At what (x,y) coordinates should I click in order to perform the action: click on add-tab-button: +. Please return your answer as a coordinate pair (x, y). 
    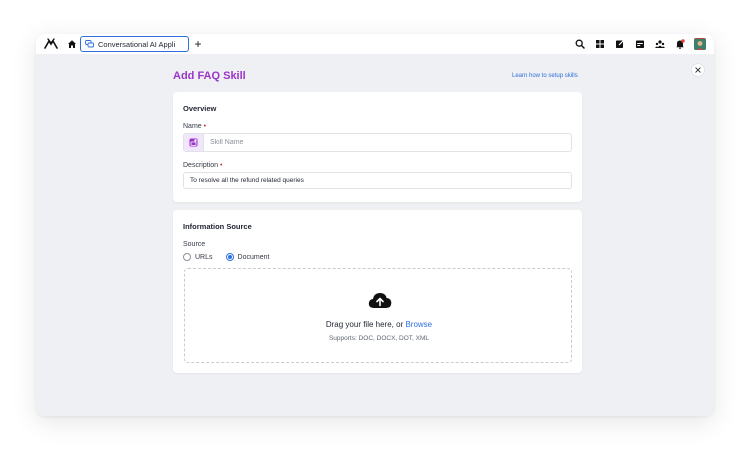
    Looking at the image, I should click on (198, 44).